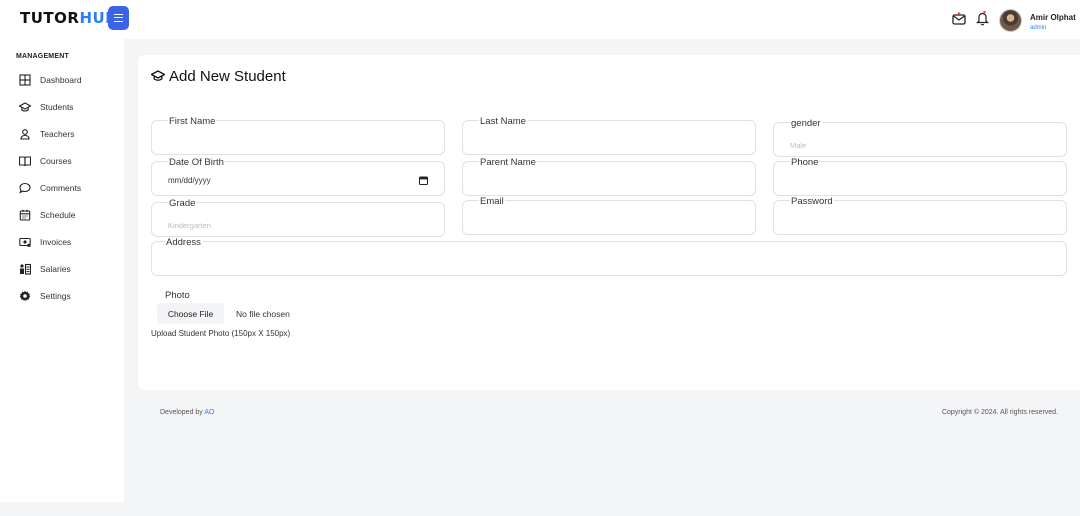  What do you see at coordinates (298, 217) in the screenshot?
I see `grade-field: Grade` at bounding box center [298, 217].